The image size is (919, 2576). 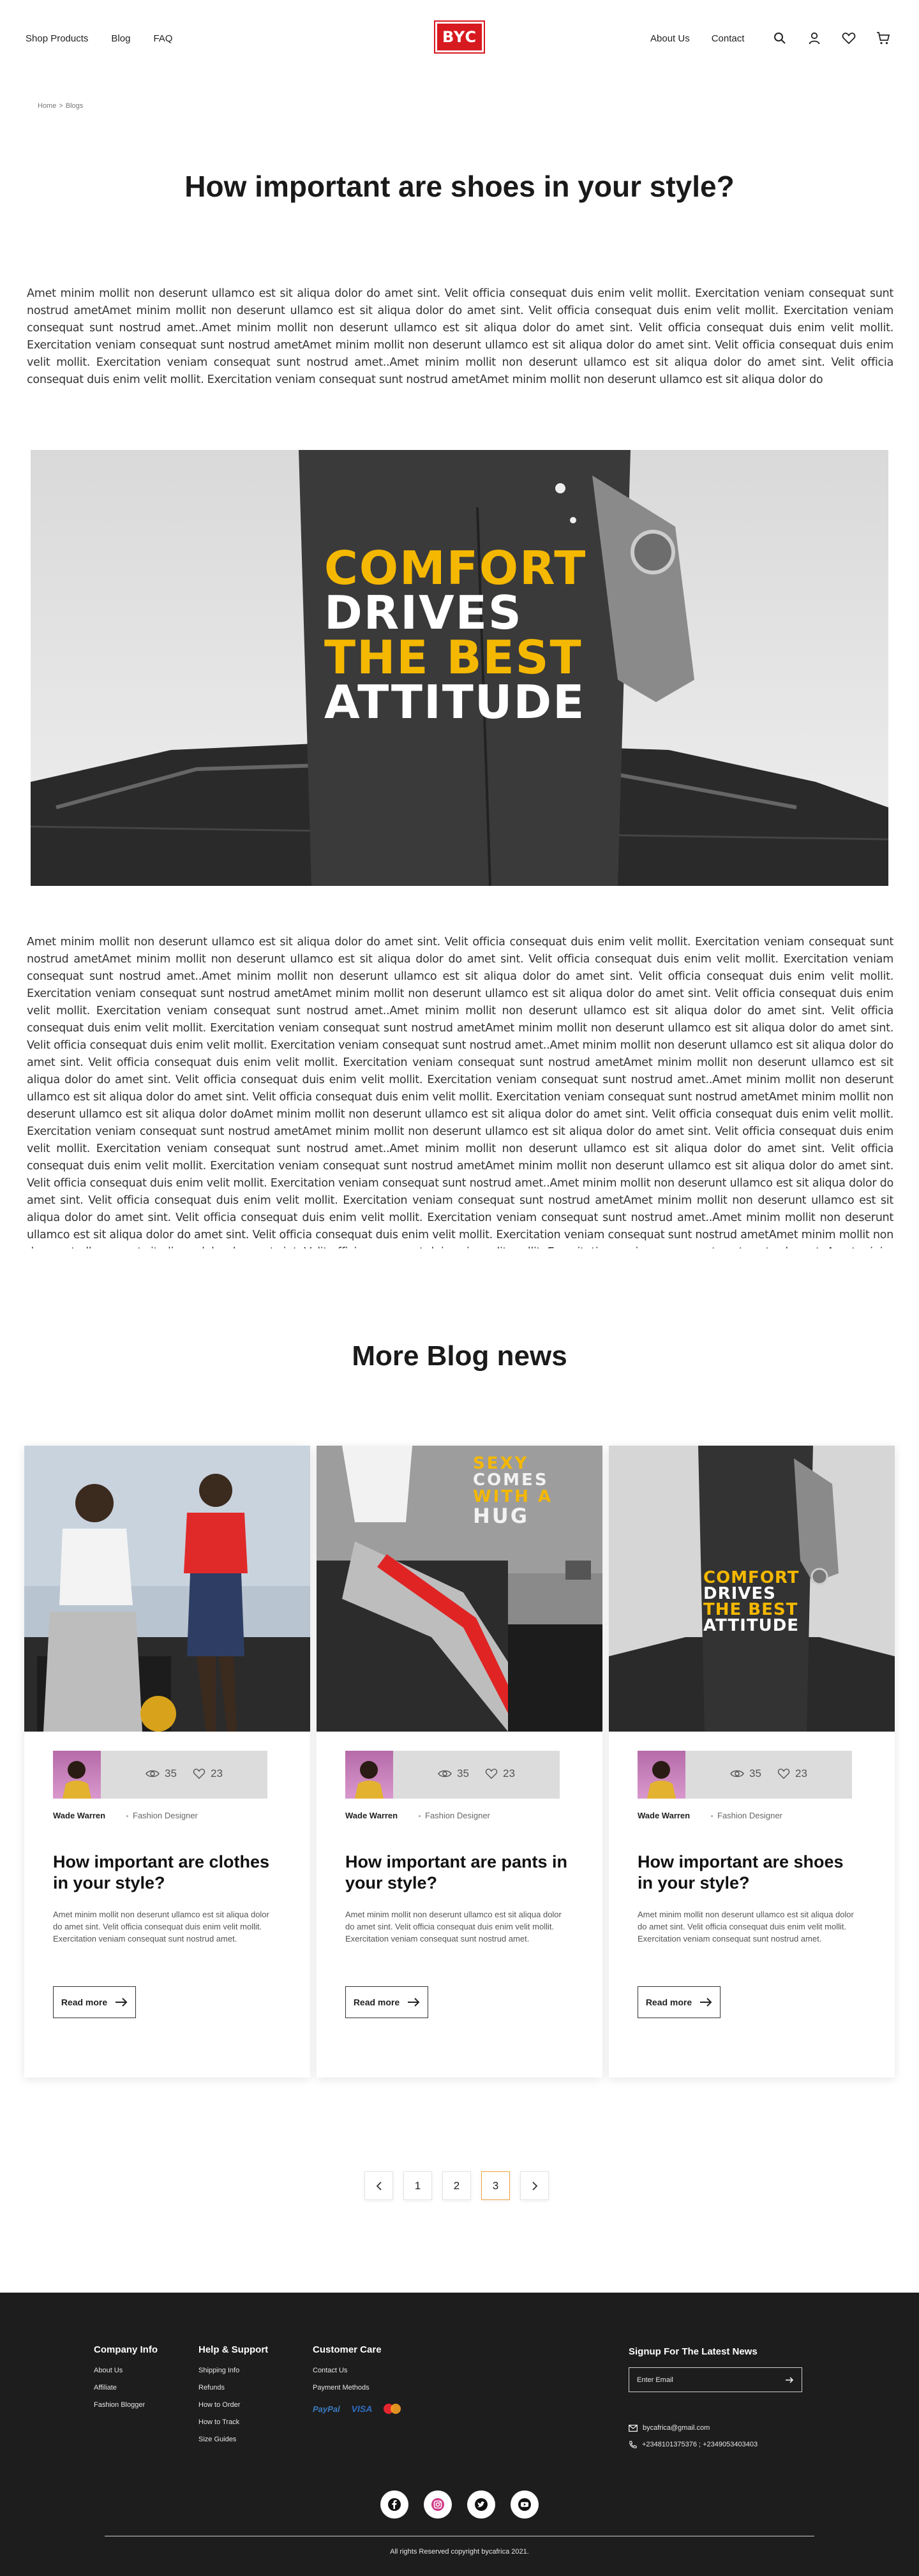 I want to click on pagination: 1 2 3, so click(x=456, y=2185).